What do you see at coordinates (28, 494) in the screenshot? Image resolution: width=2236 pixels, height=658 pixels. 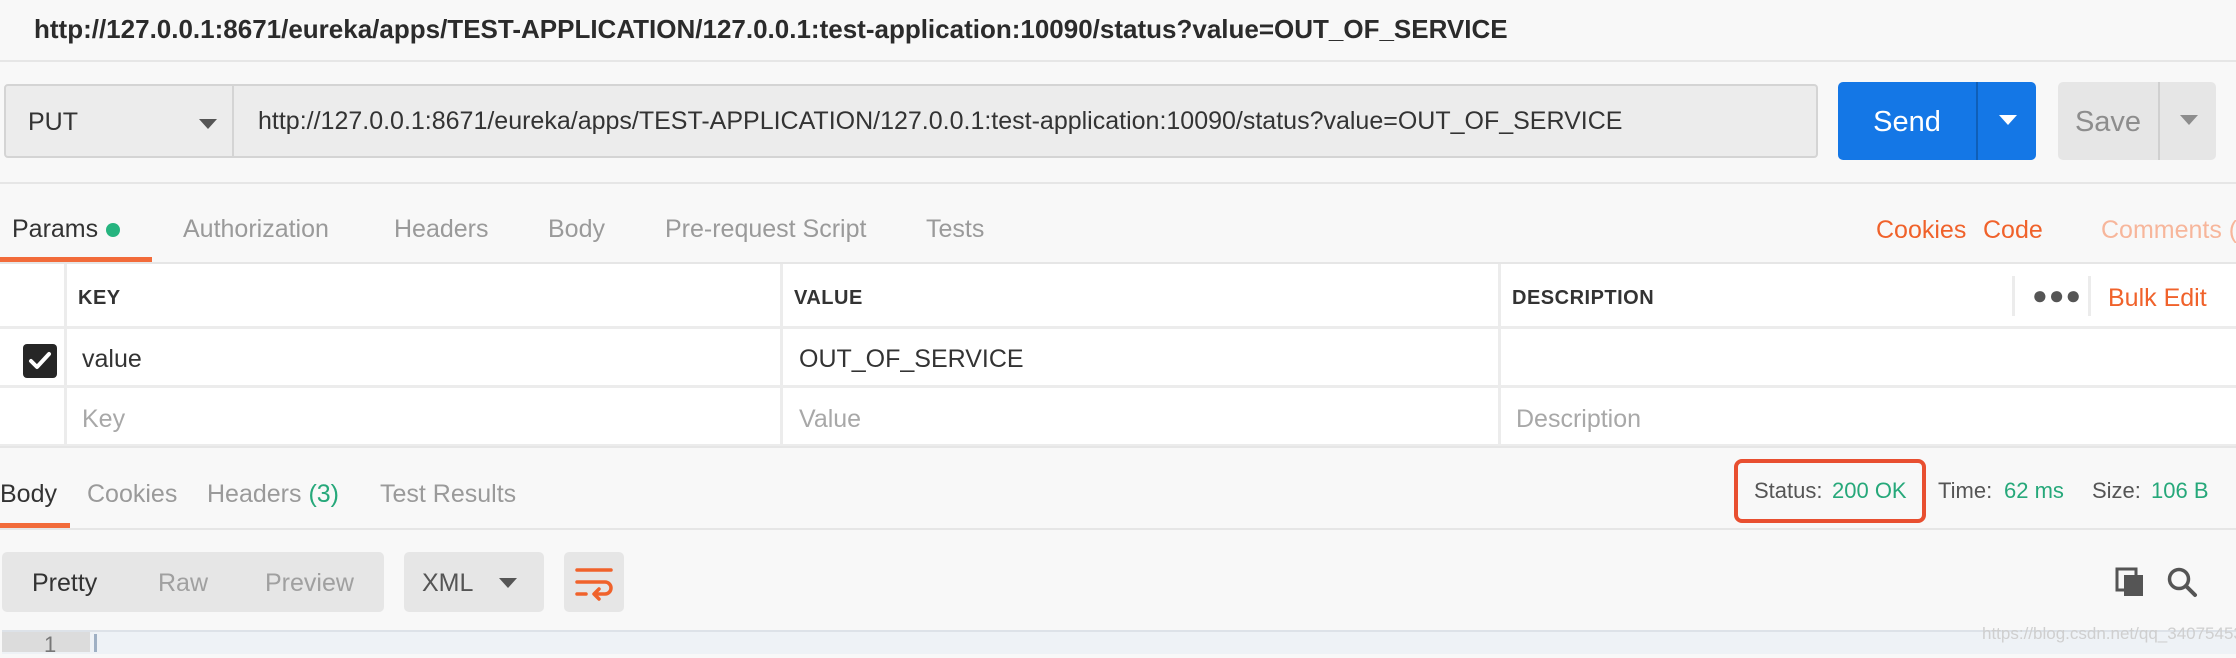 I see `response-tab-body: Body` at bounding box center [28, 494].